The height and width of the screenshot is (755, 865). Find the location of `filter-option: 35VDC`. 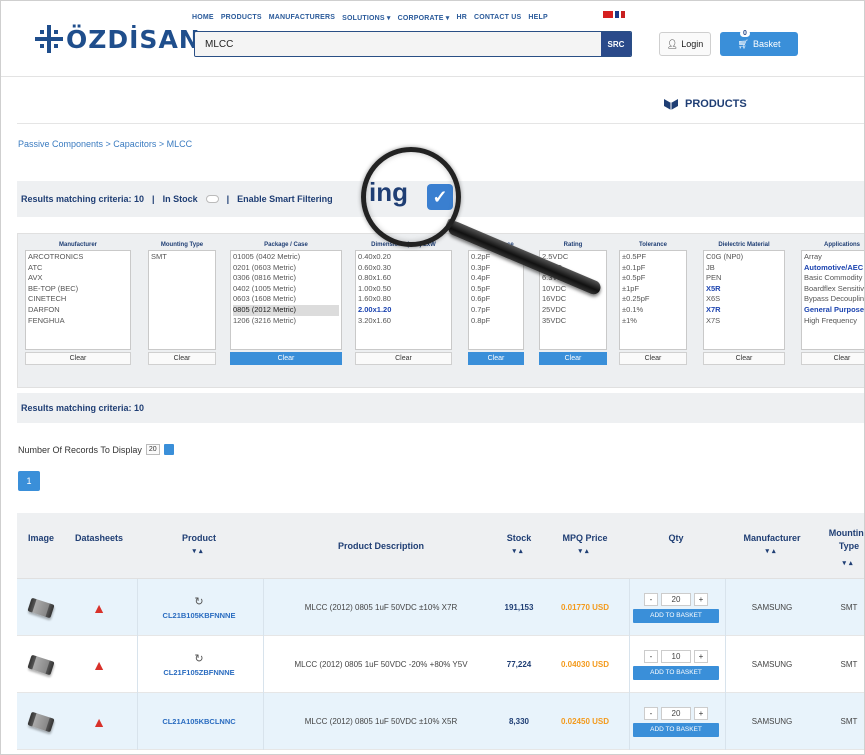

filter-option: 35VDC is located at coordinates (573, 321).